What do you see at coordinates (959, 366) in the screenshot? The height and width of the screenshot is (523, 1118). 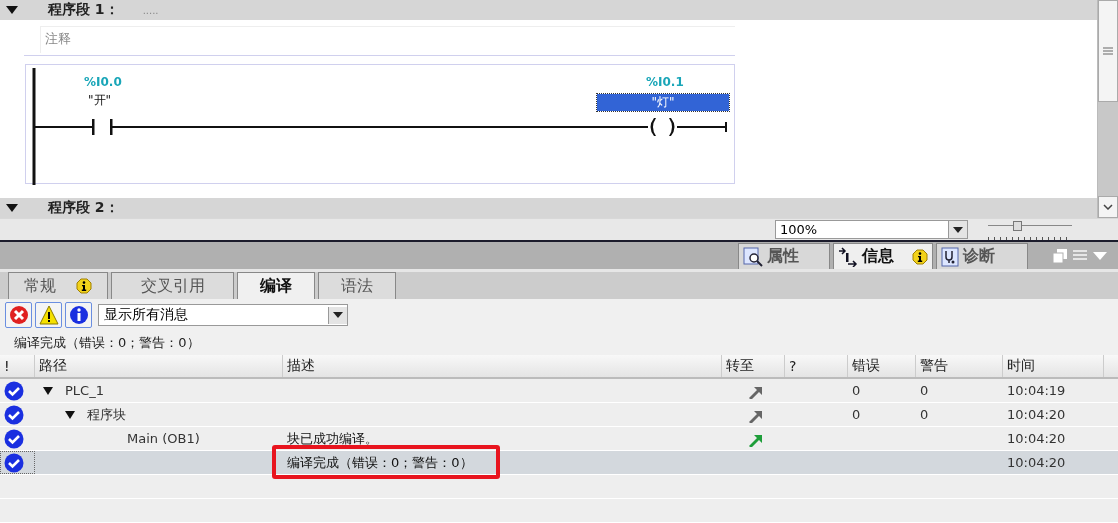 I see `column-header: 警告` at bounding box center [959, 366].